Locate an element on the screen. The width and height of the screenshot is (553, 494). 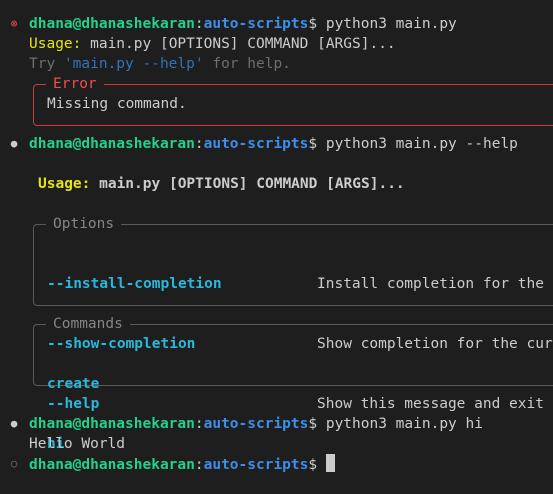
pending-status-icon: ○ is located at coordinates (14, 463).